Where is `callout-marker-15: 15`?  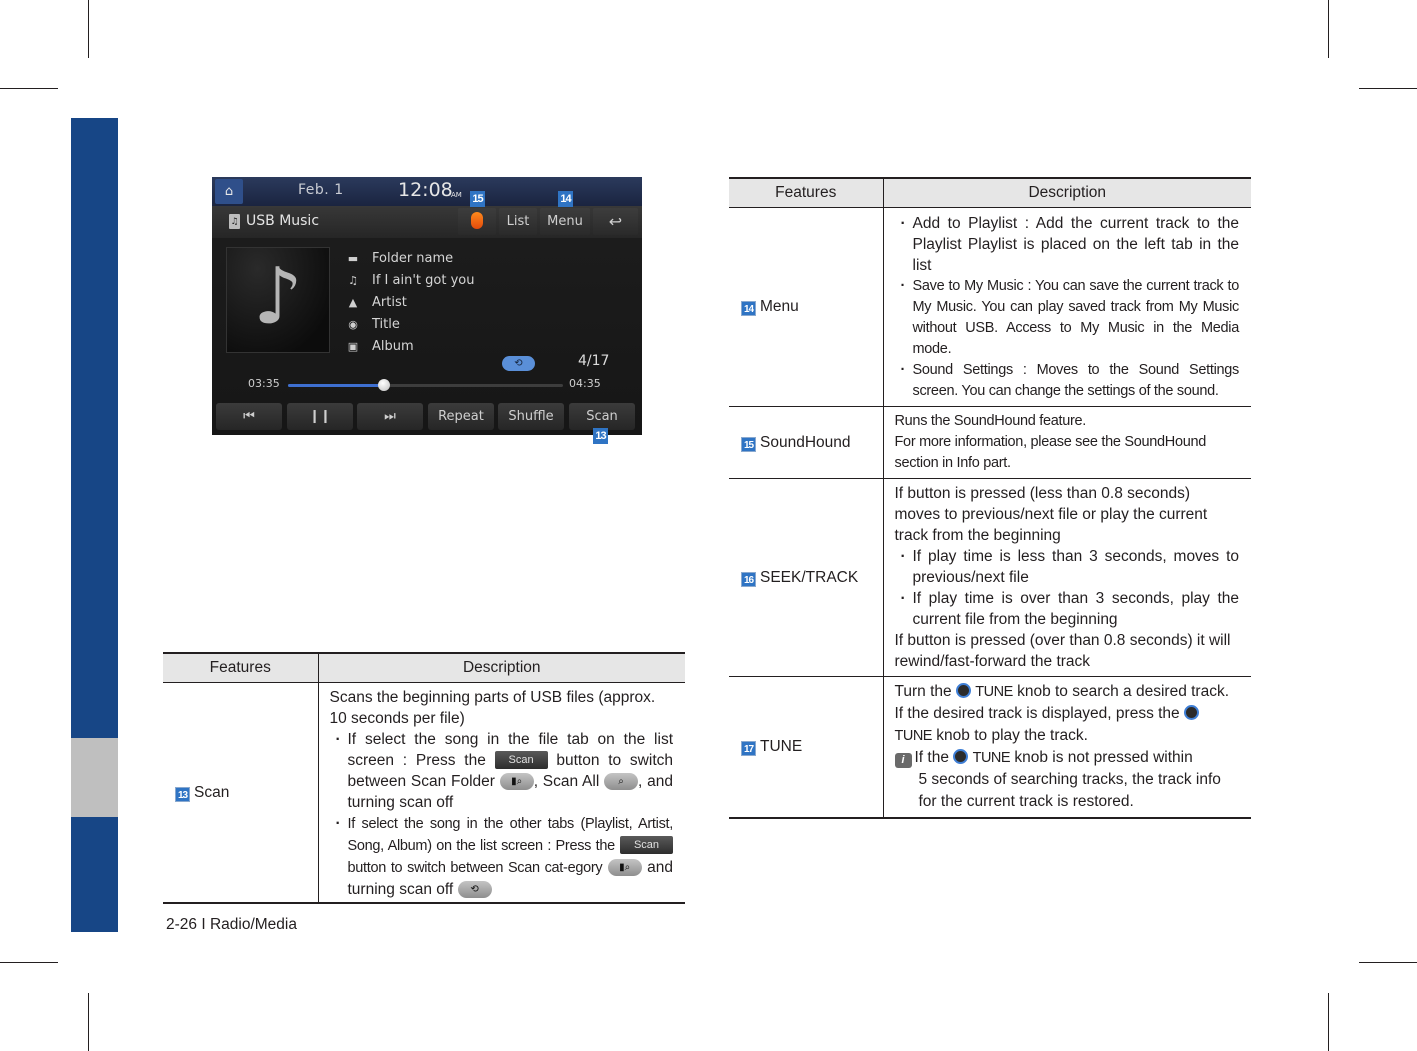 callout-marker-15: 15 is located at coordinates (477, 199).